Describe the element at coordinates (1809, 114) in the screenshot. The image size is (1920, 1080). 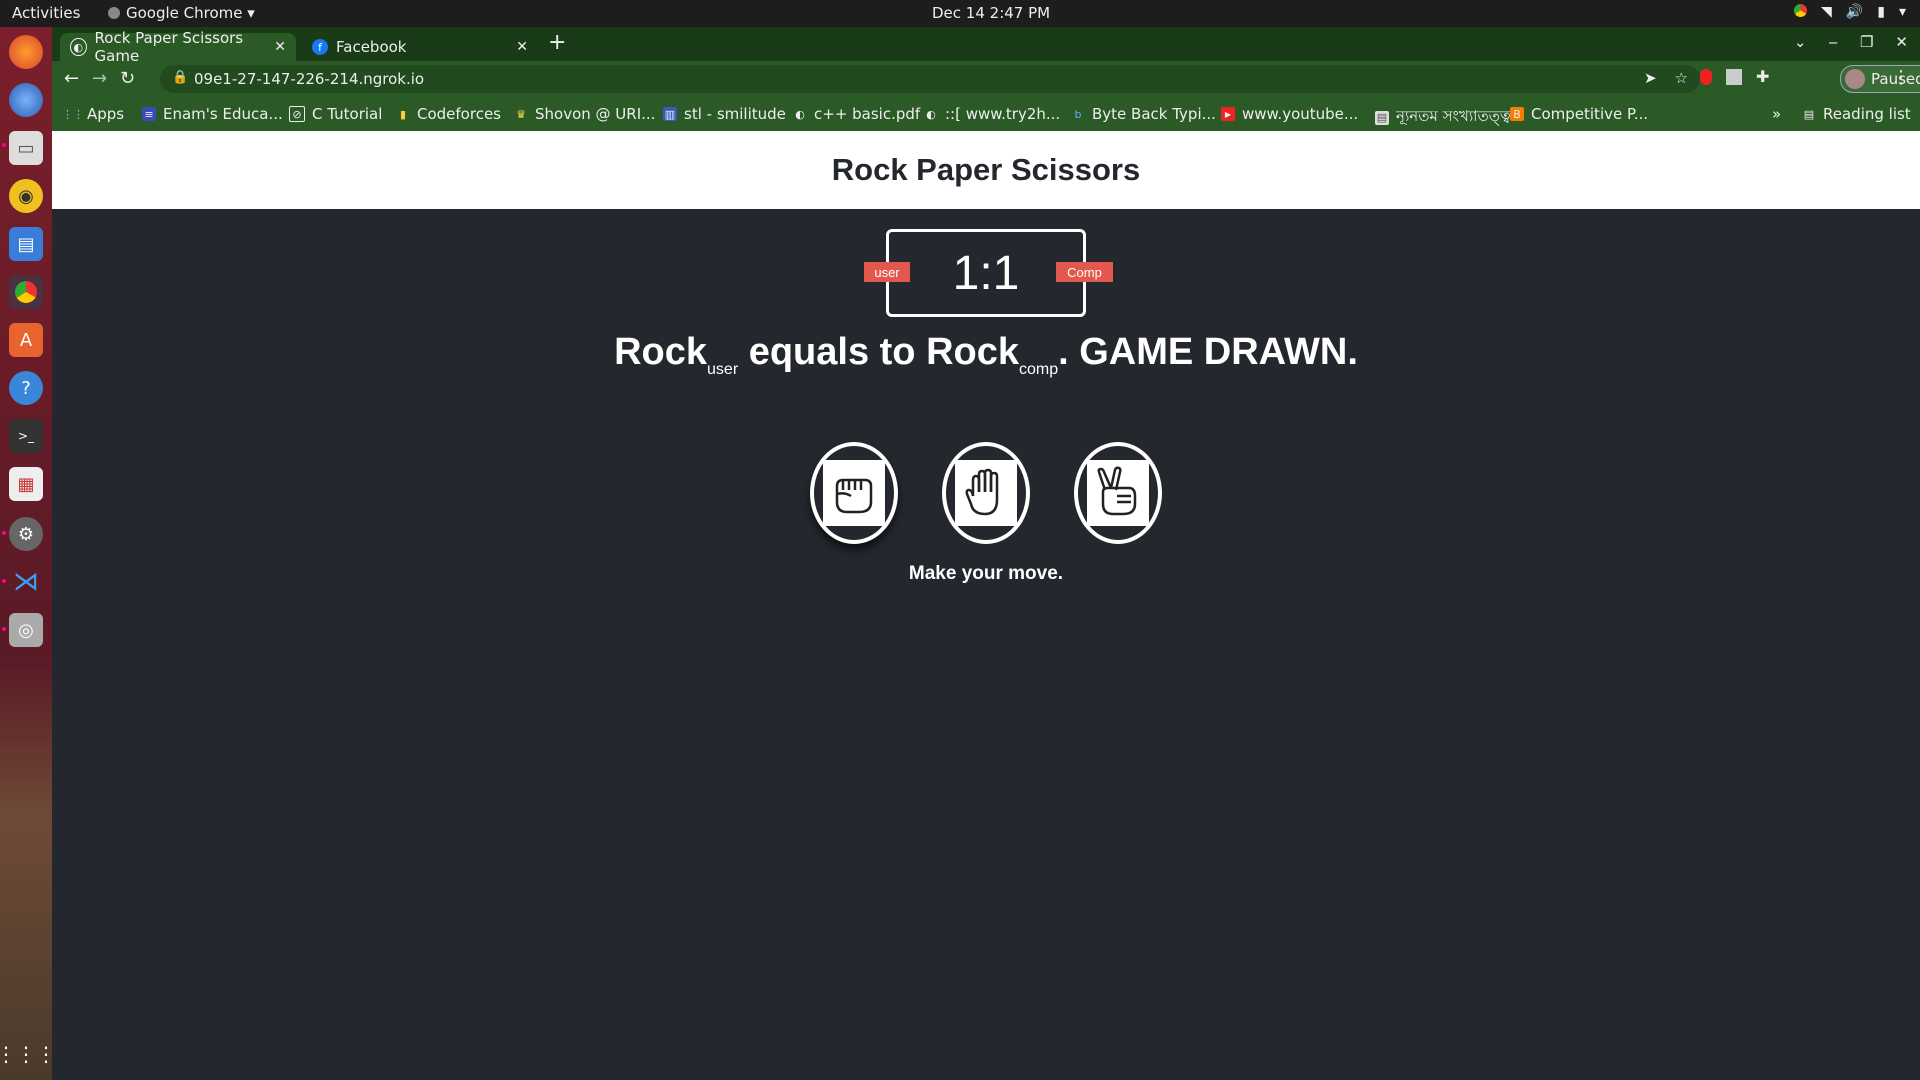
I see `reading-list-icon: ▤` at that location.